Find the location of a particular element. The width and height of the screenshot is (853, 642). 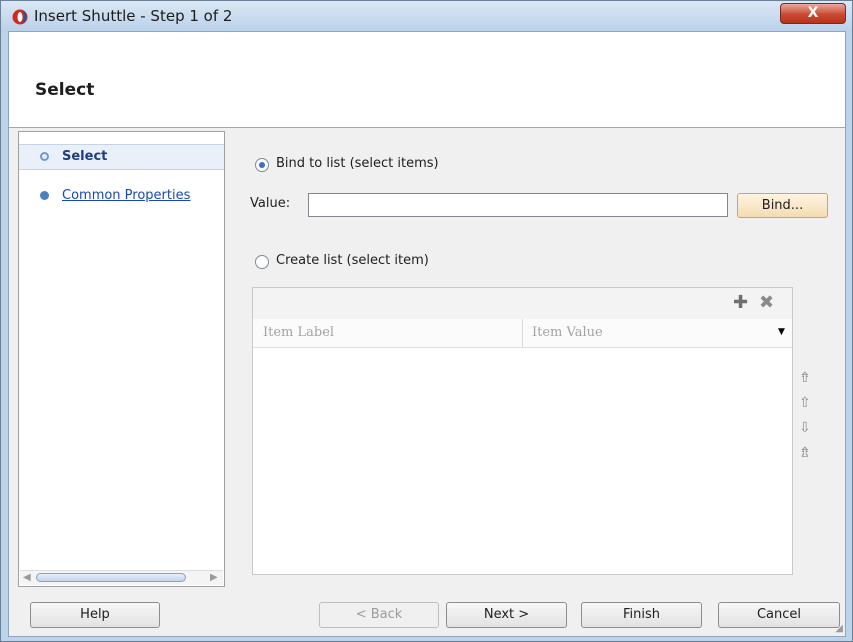

nav-step-label: Common Properties is located at coordinates (126, 195).